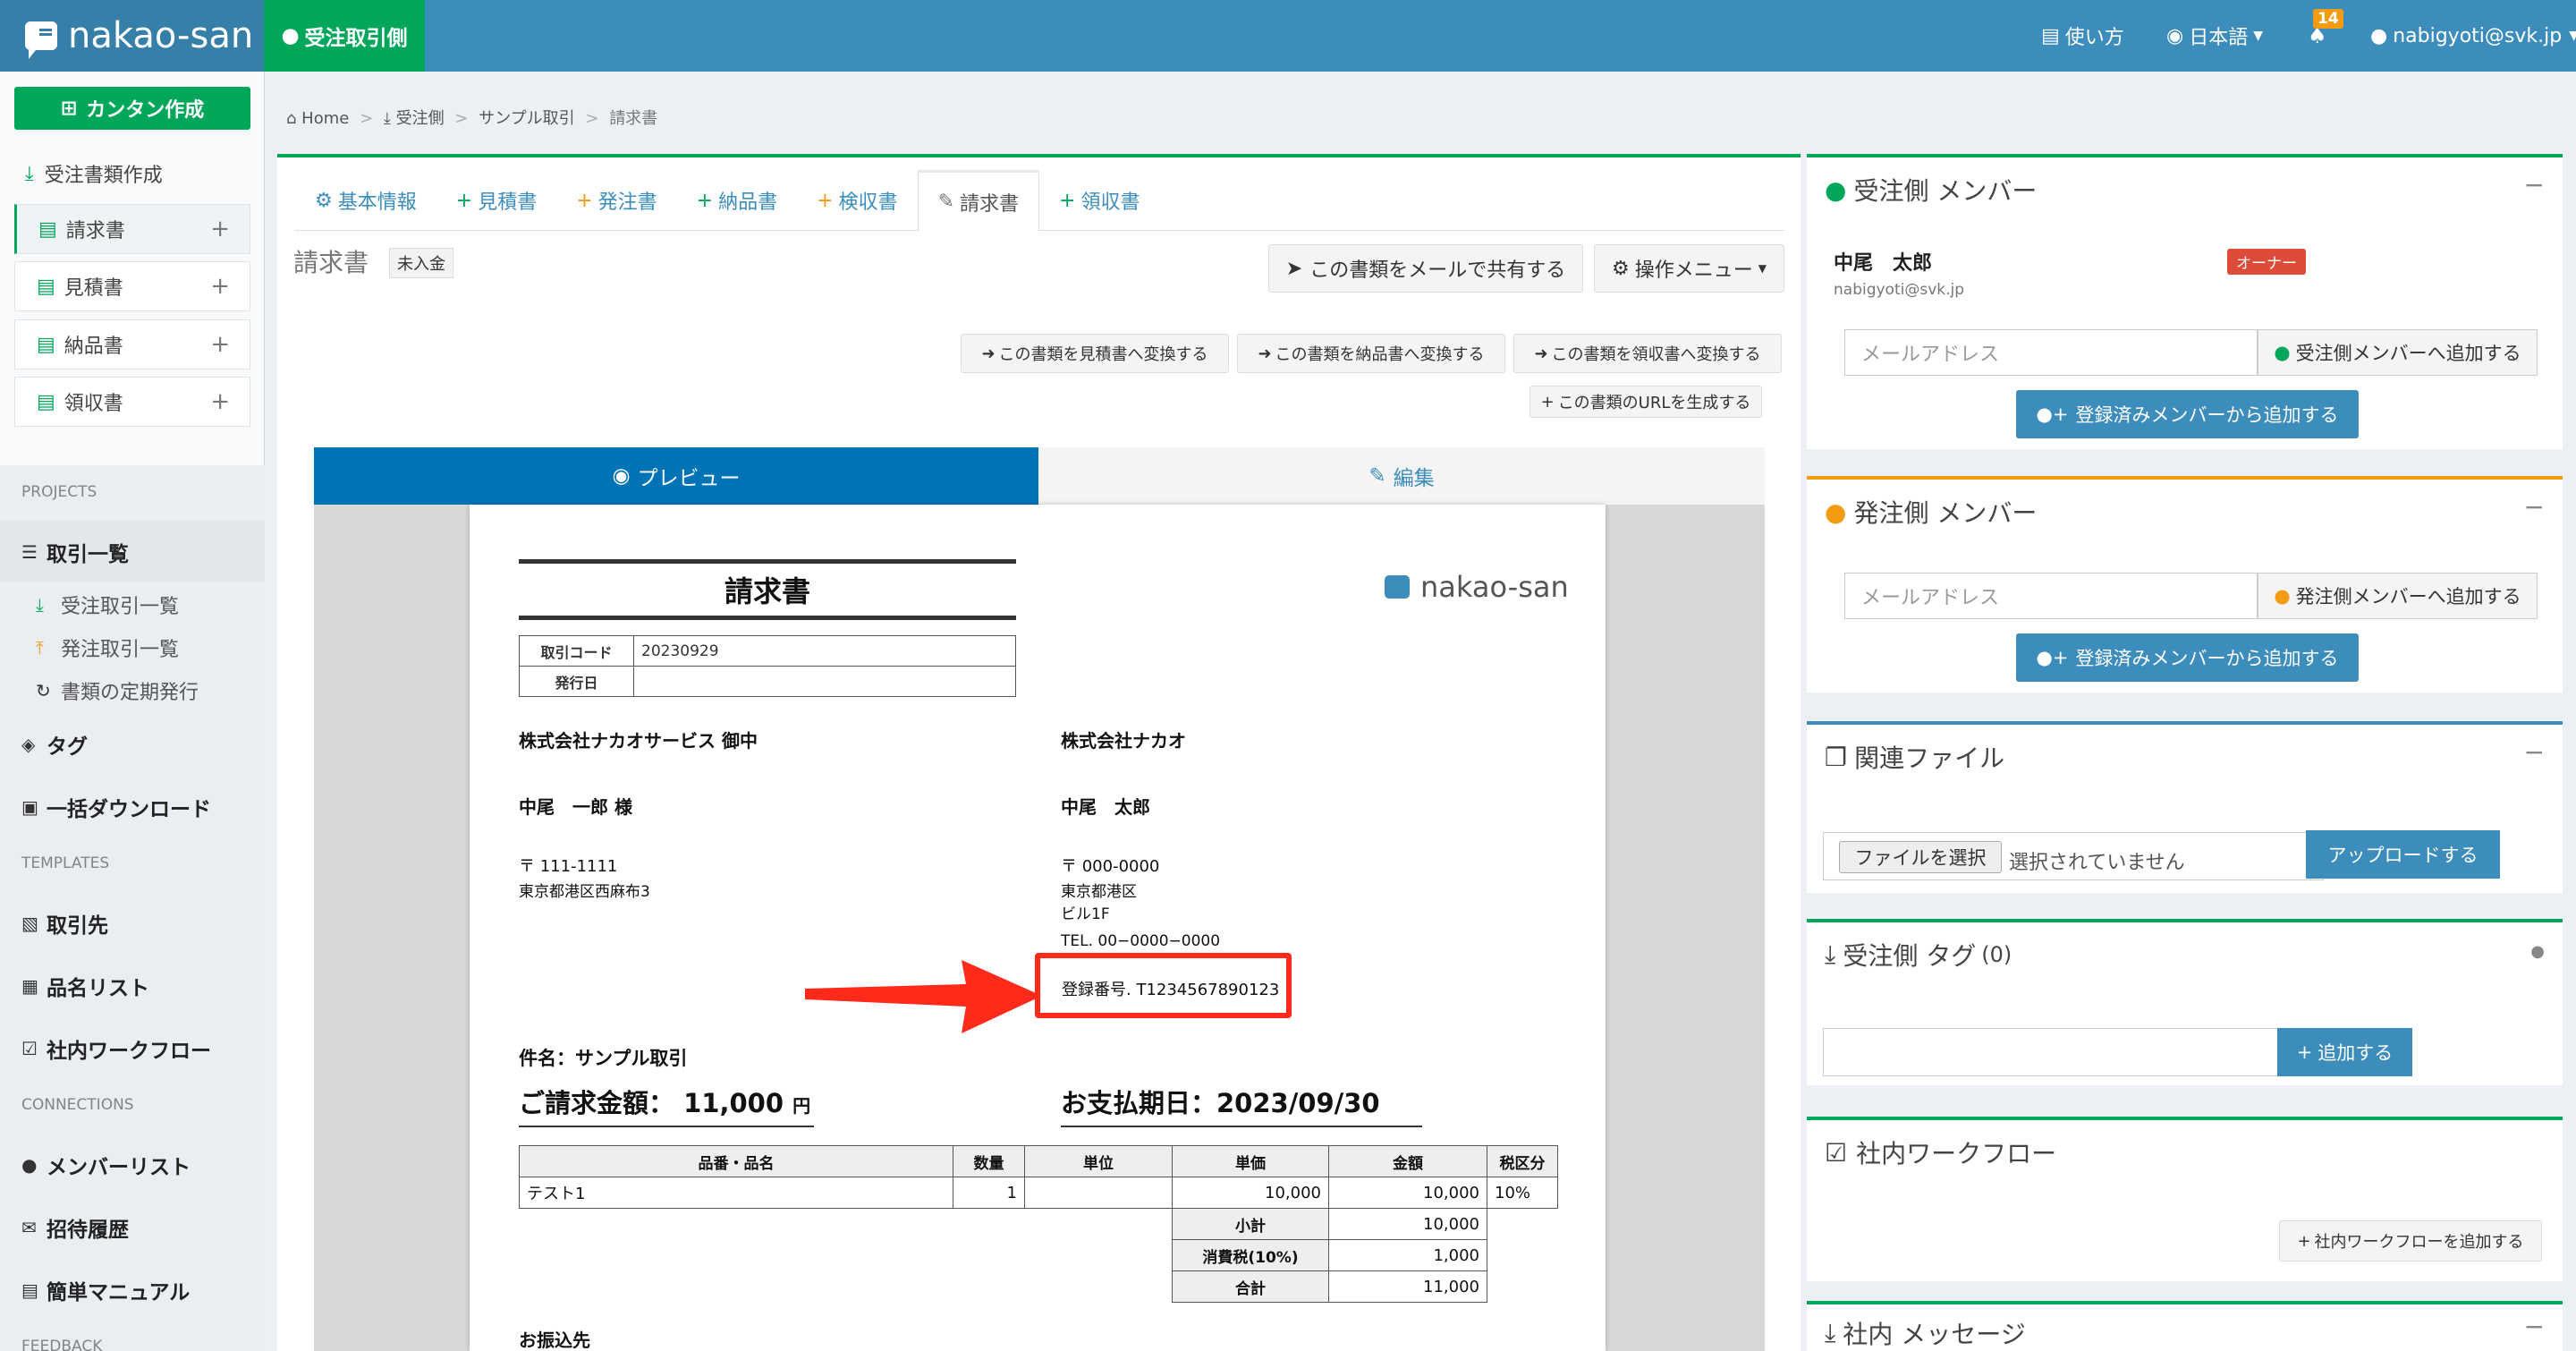 The height and width of the screenshot is (1351, 2576). Describe the element at coordinates (2214, 36) in the screenshot. I see `language-dropdown: ◉ 日本語 ▼` at that location.